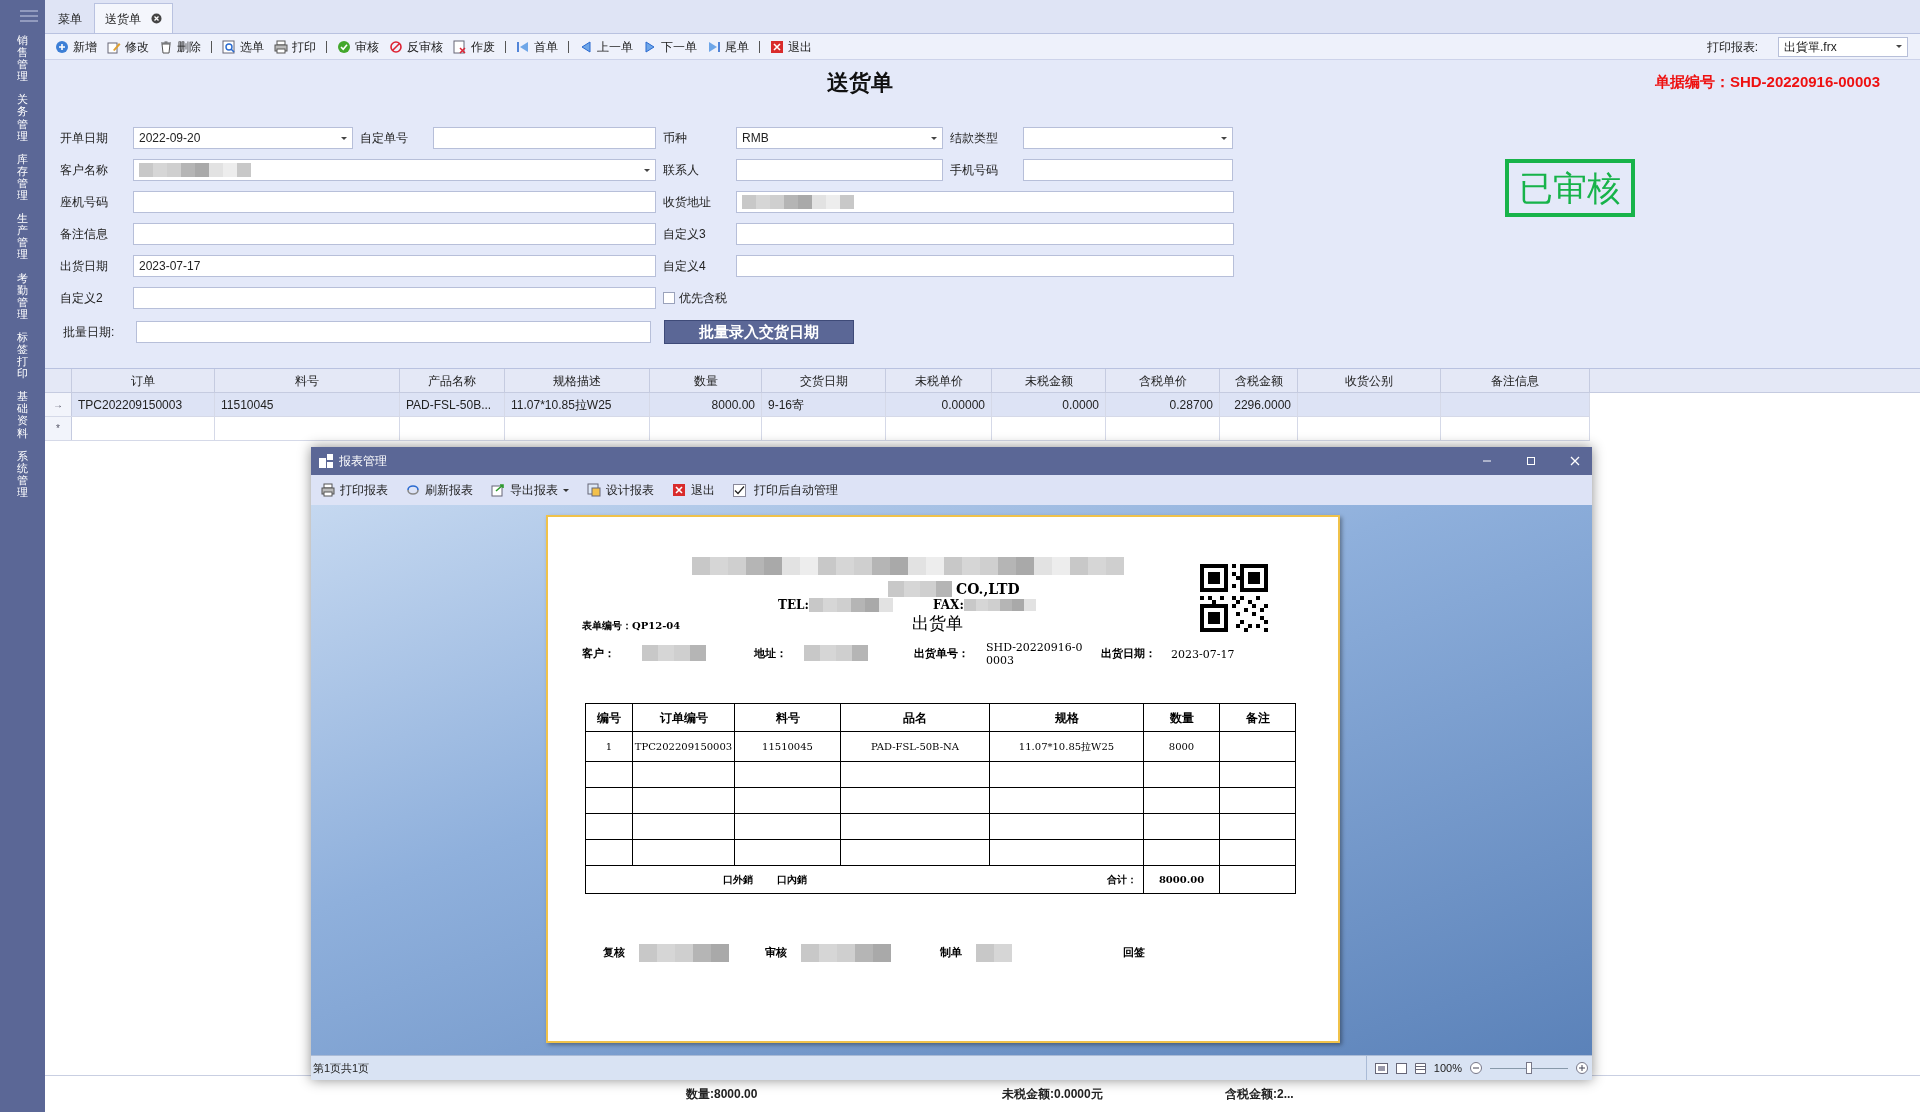 The image size is (1920, 1112). What do you see at coordinates (143, 380) in the screenshot?
I see `column-header: 订单` at bounding box center [143, 380].